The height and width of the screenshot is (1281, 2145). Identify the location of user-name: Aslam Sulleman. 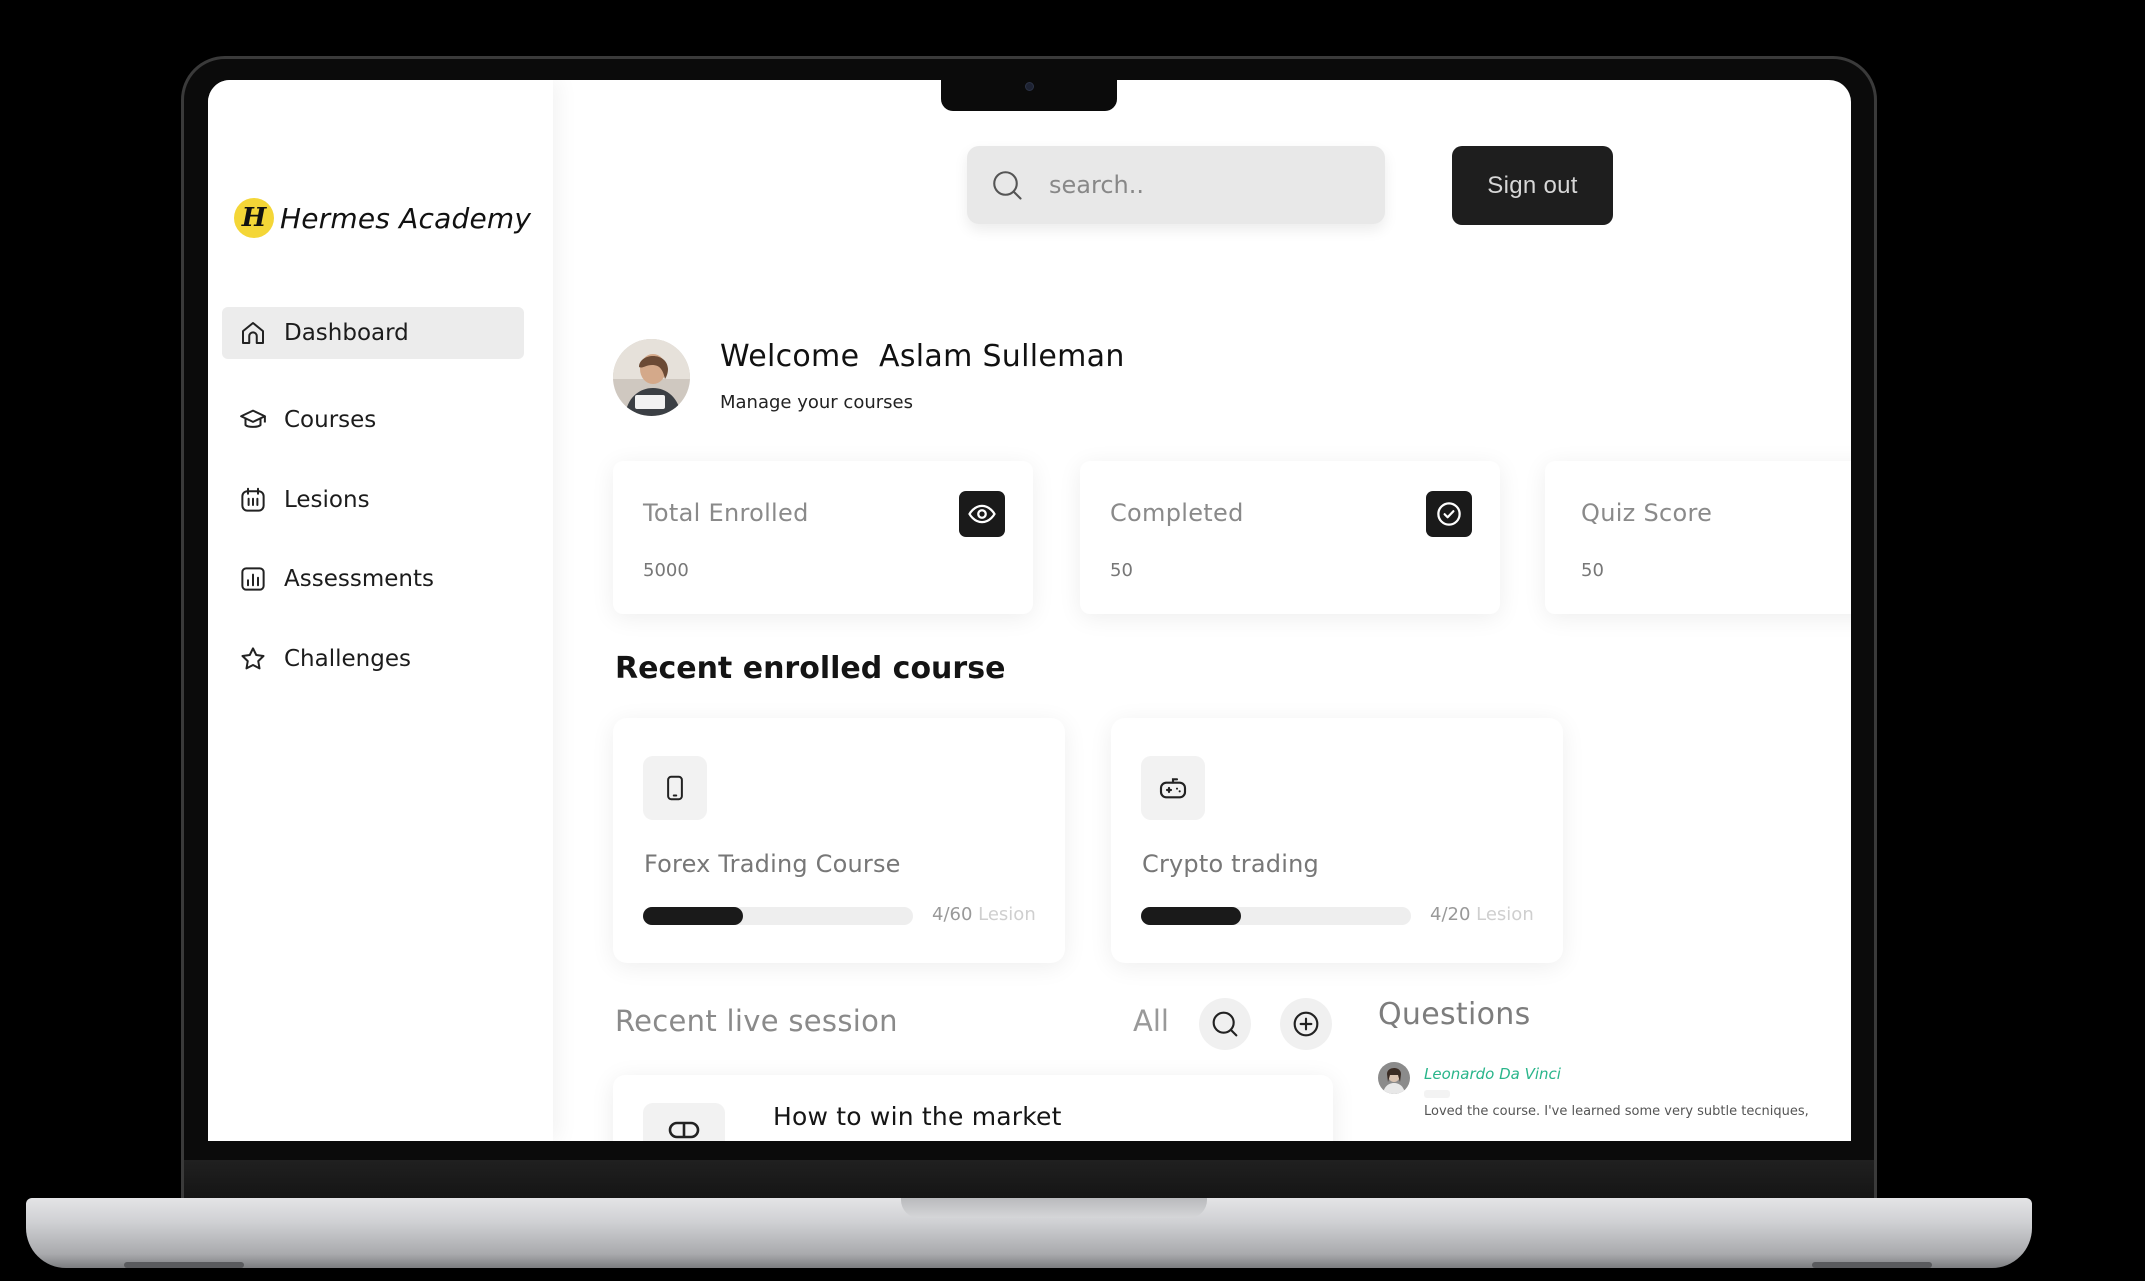
(1002, 356).